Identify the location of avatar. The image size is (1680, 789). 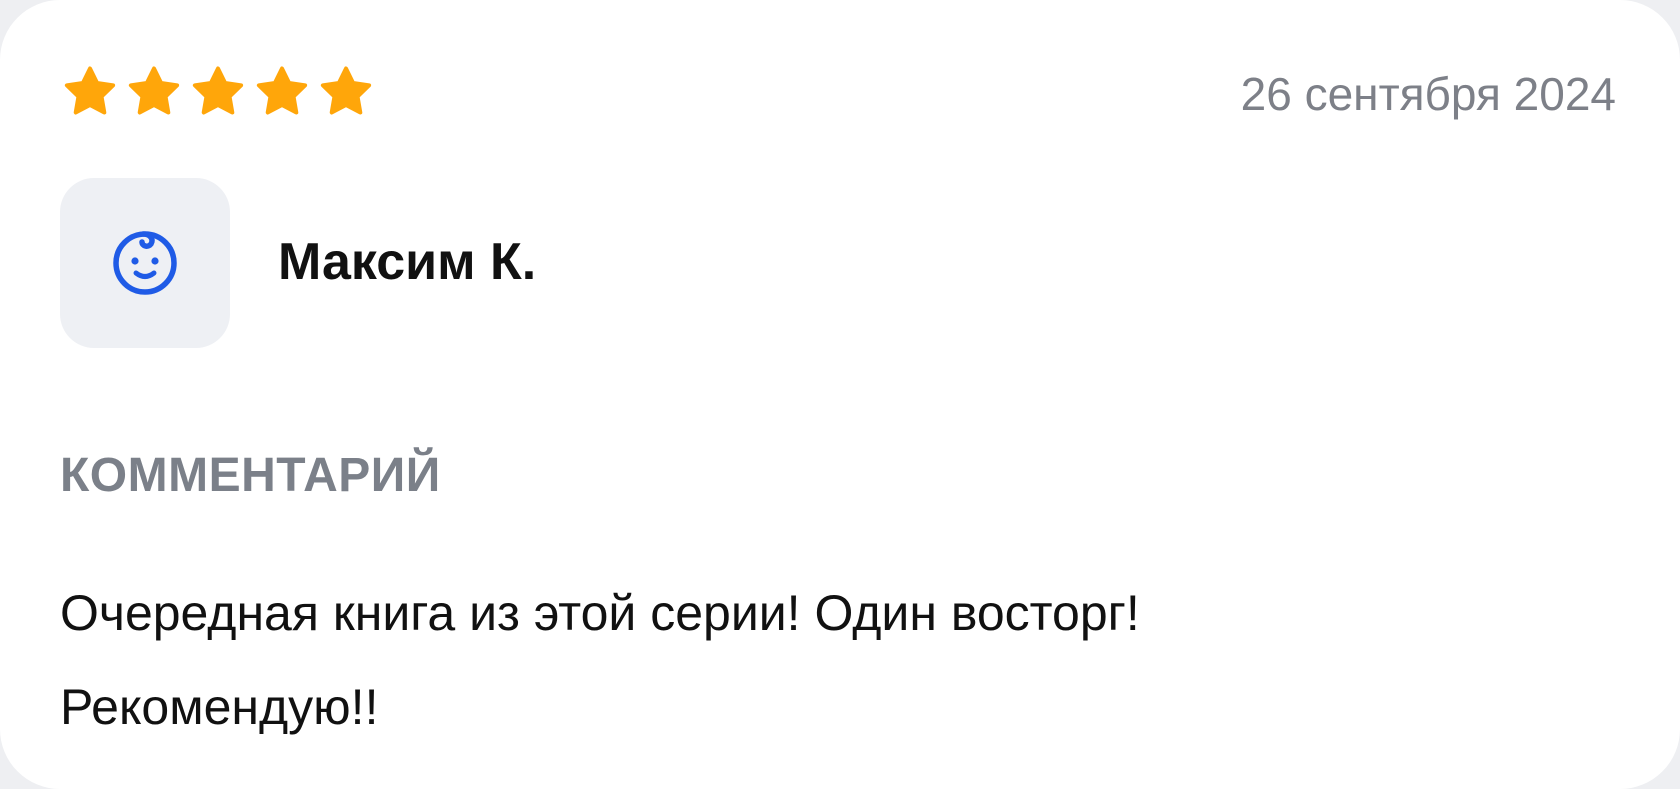
(145, 263).